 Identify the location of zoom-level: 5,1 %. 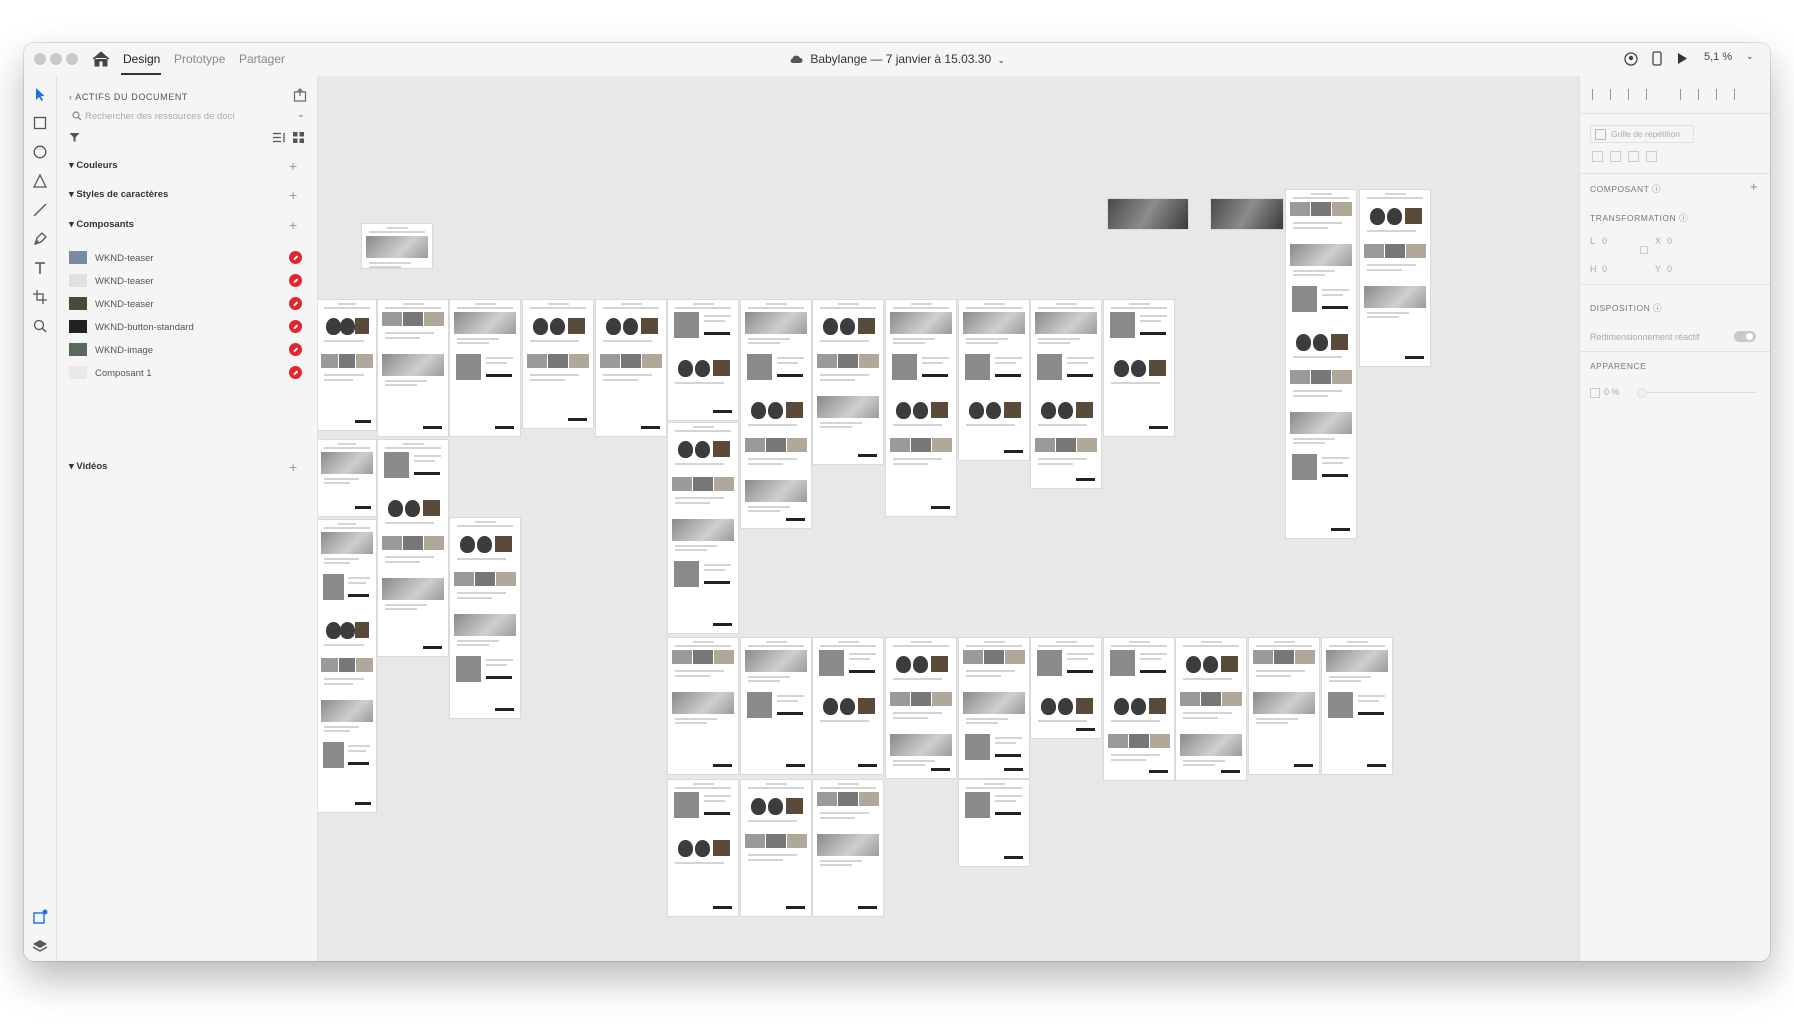
(1718, 57).